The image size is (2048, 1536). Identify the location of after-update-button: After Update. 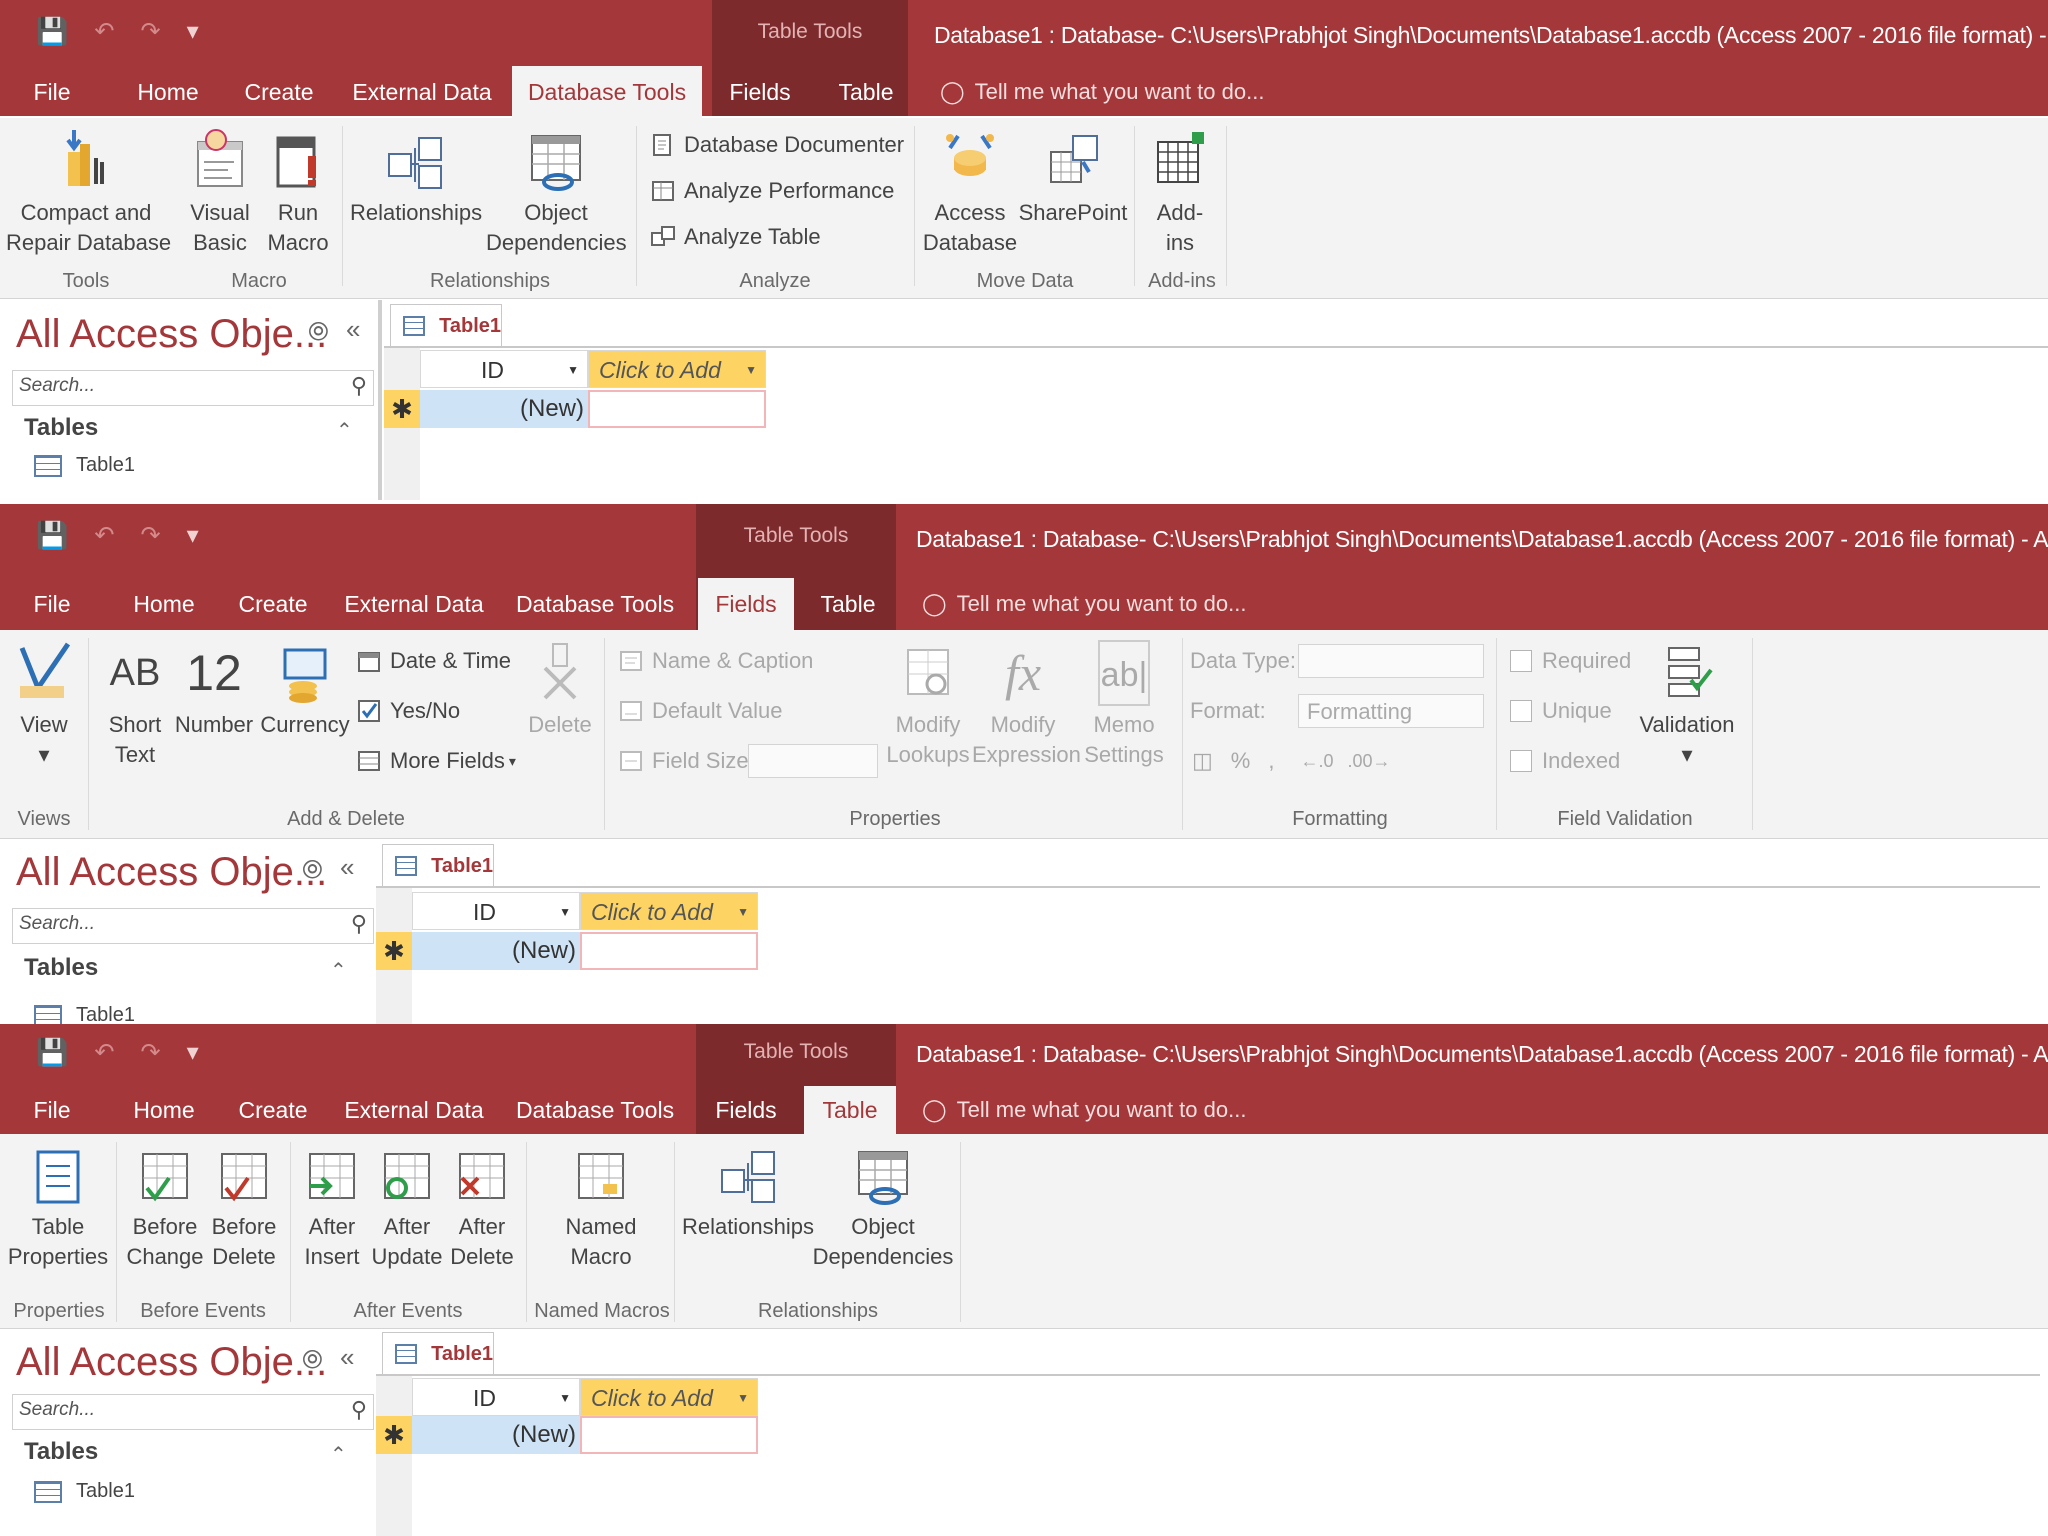
(407, 1210).